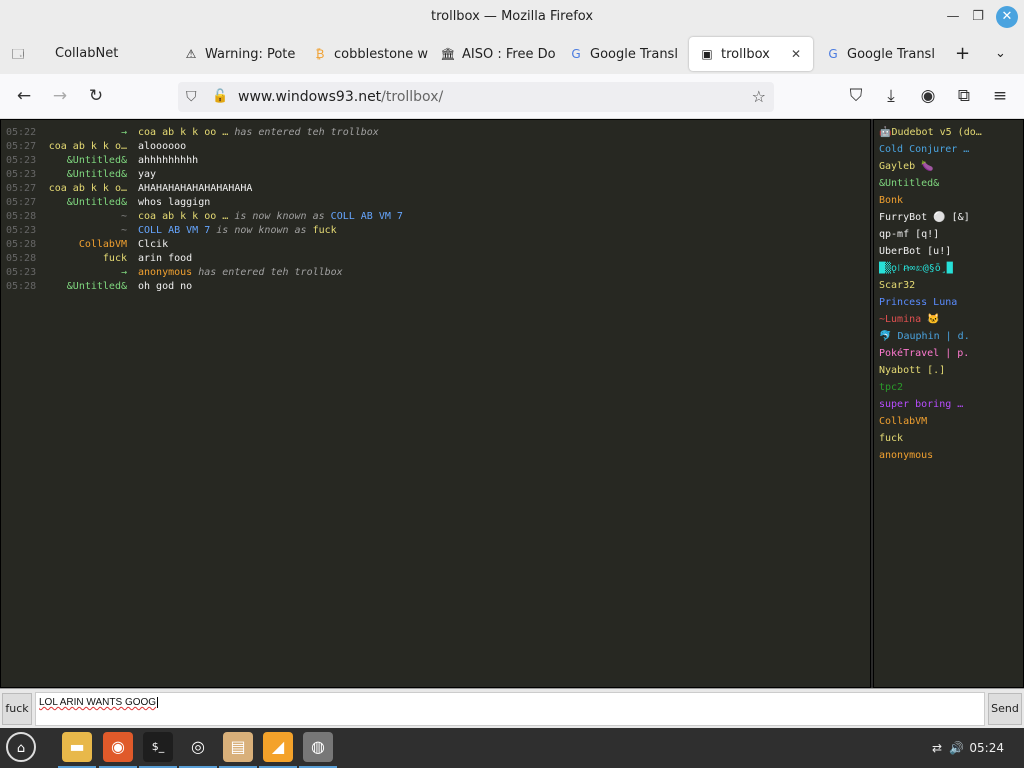 The height and width of the screenshot is (768, 1024). What do you see at coordinates (118, 747) in the screenshot?
I see `firefox-icon: ◉` at bounding box center [118, 747].